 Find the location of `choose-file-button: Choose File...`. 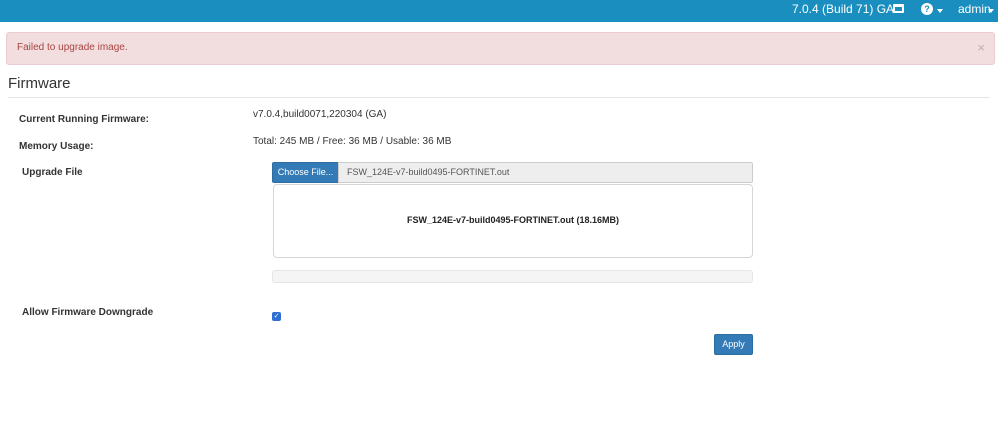

choose-file-button: Choose File... is located at coordinates (305, 172).